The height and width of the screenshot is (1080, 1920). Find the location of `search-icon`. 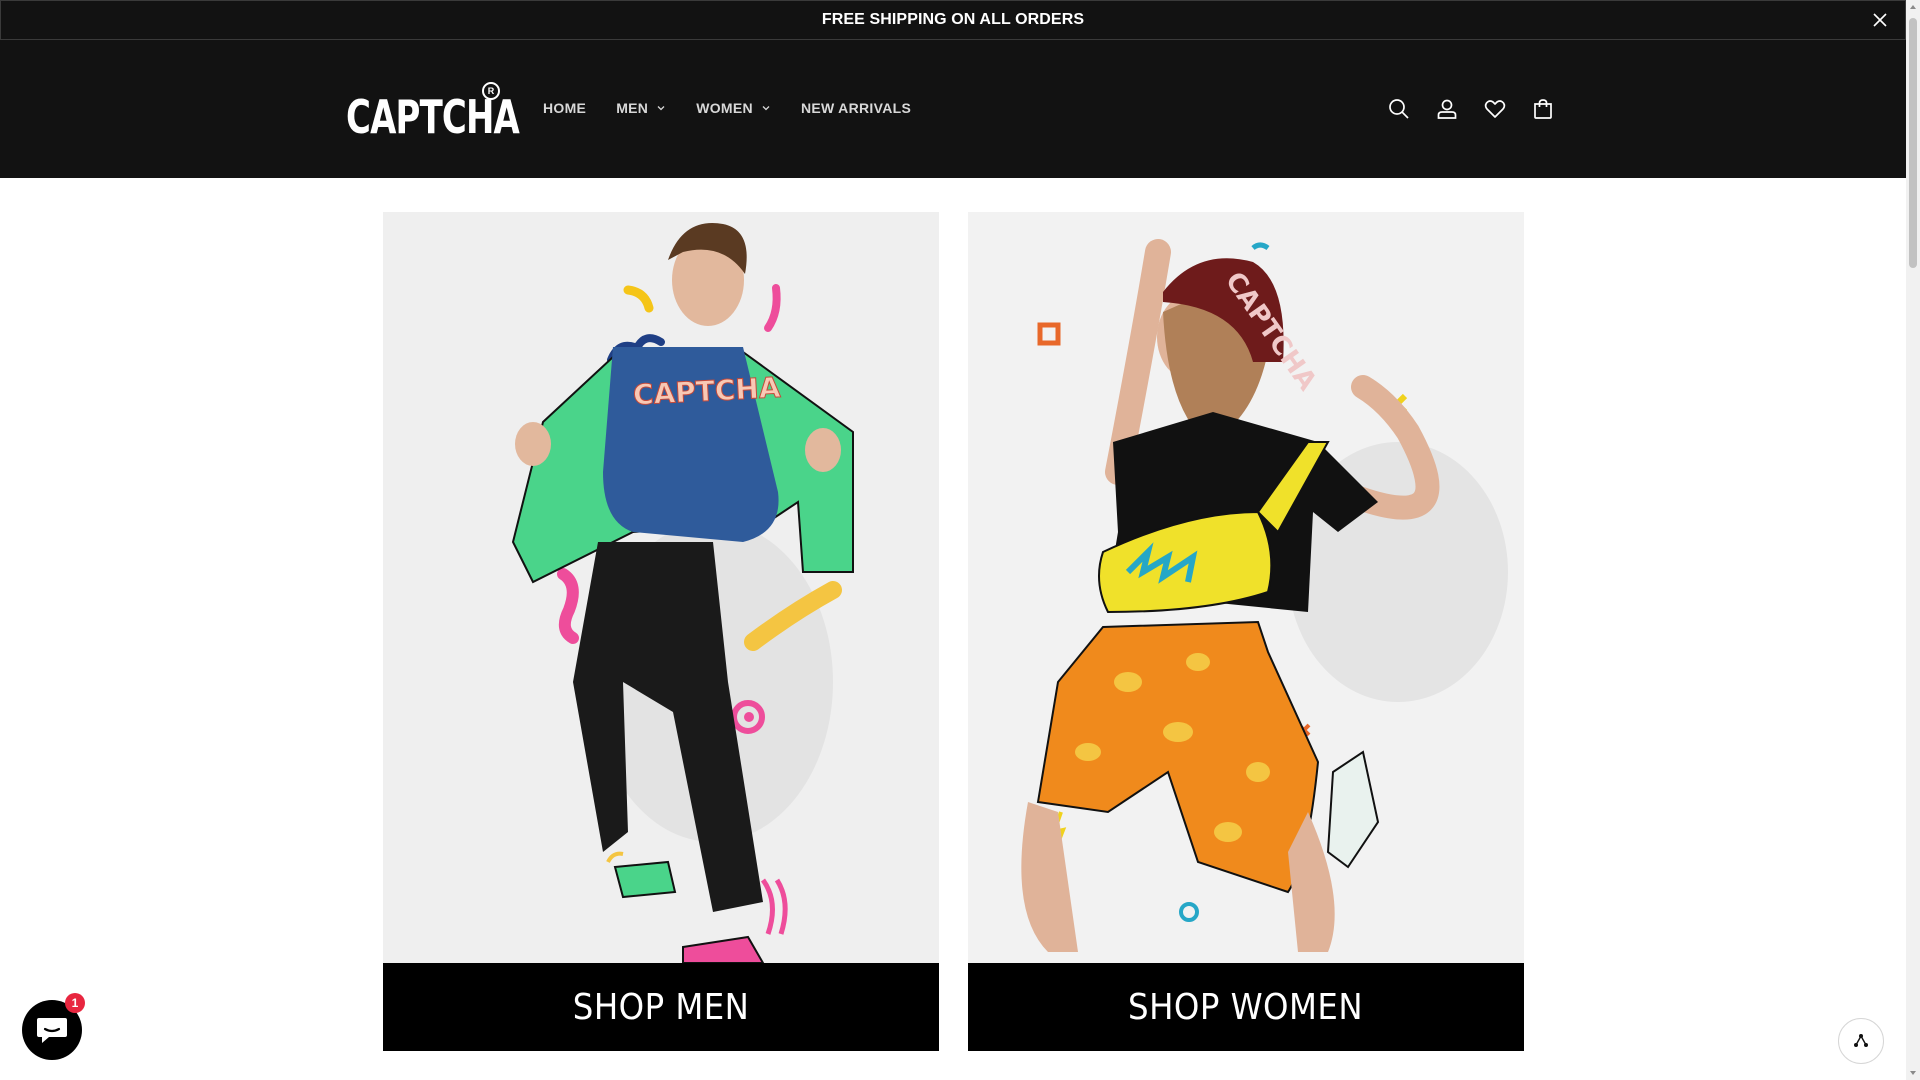

search-icon is located at coordinates (1399, 109).